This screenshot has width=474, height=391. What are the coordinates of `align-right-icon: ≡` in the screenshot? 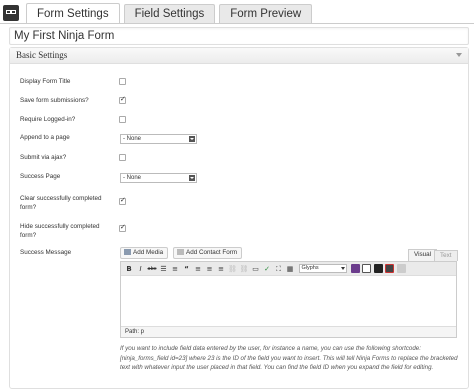 It's located at (221, 269).